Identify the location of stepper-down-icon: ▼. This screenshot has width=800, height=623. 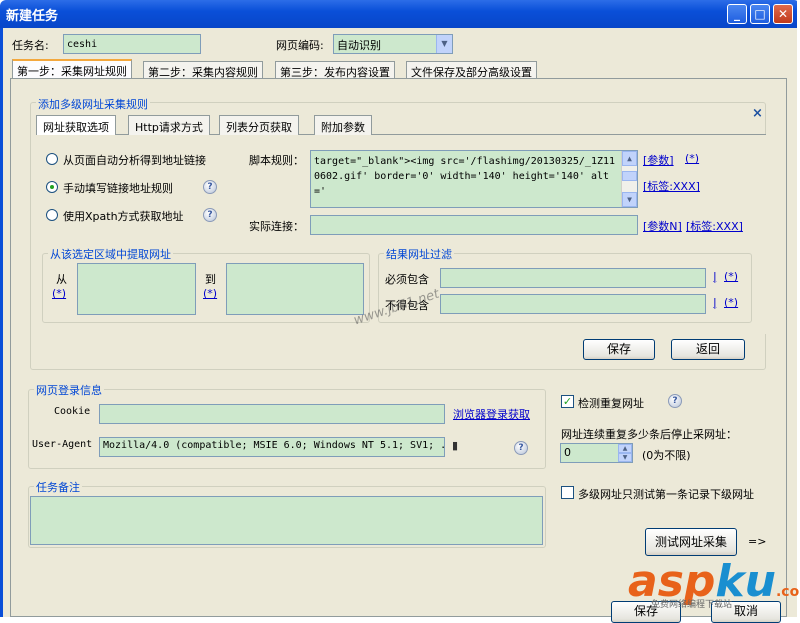
(625, 457).